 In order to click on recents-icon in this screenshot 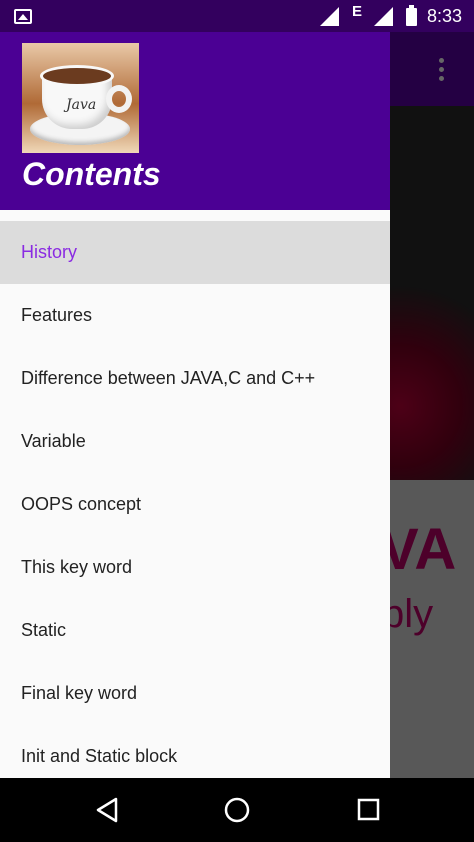, I will do `click(368, 809)`.